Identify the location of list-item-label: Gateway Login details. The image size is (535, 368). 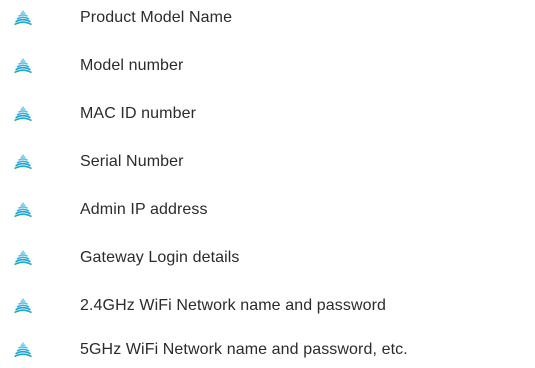
(160, 257).